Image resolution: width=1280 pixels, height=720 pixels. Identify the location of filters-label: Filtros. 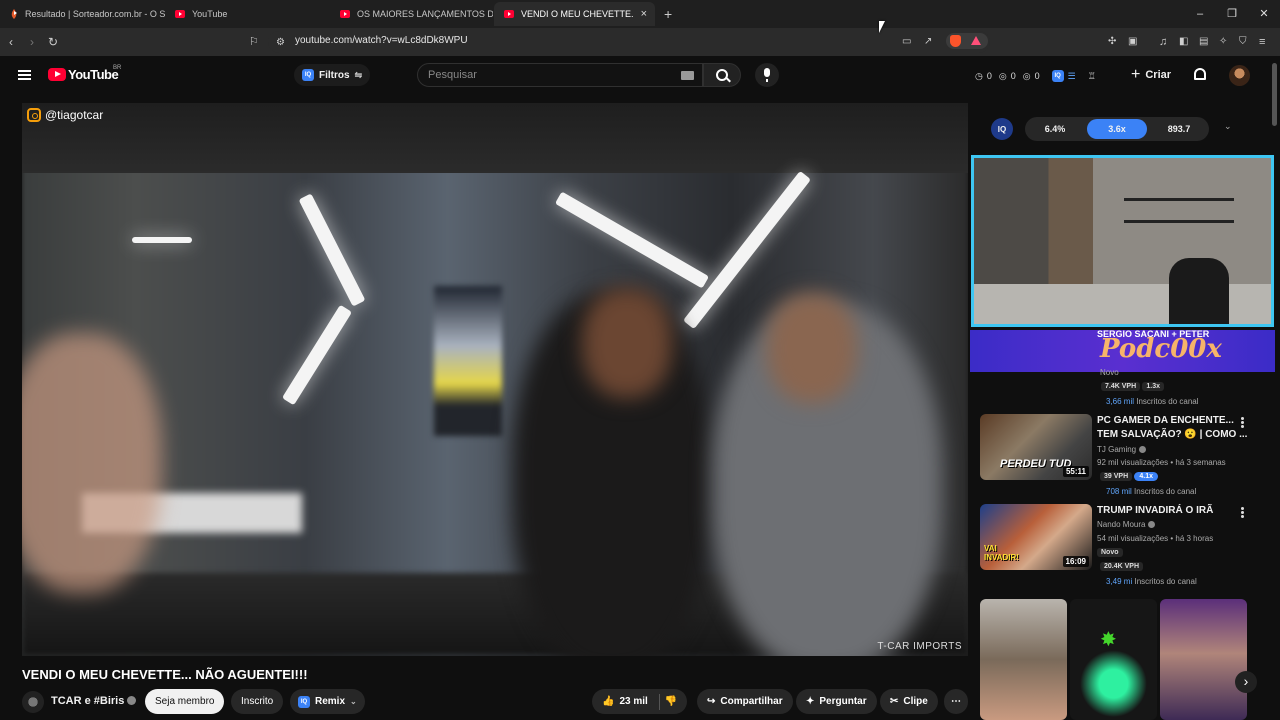
(334, 75).